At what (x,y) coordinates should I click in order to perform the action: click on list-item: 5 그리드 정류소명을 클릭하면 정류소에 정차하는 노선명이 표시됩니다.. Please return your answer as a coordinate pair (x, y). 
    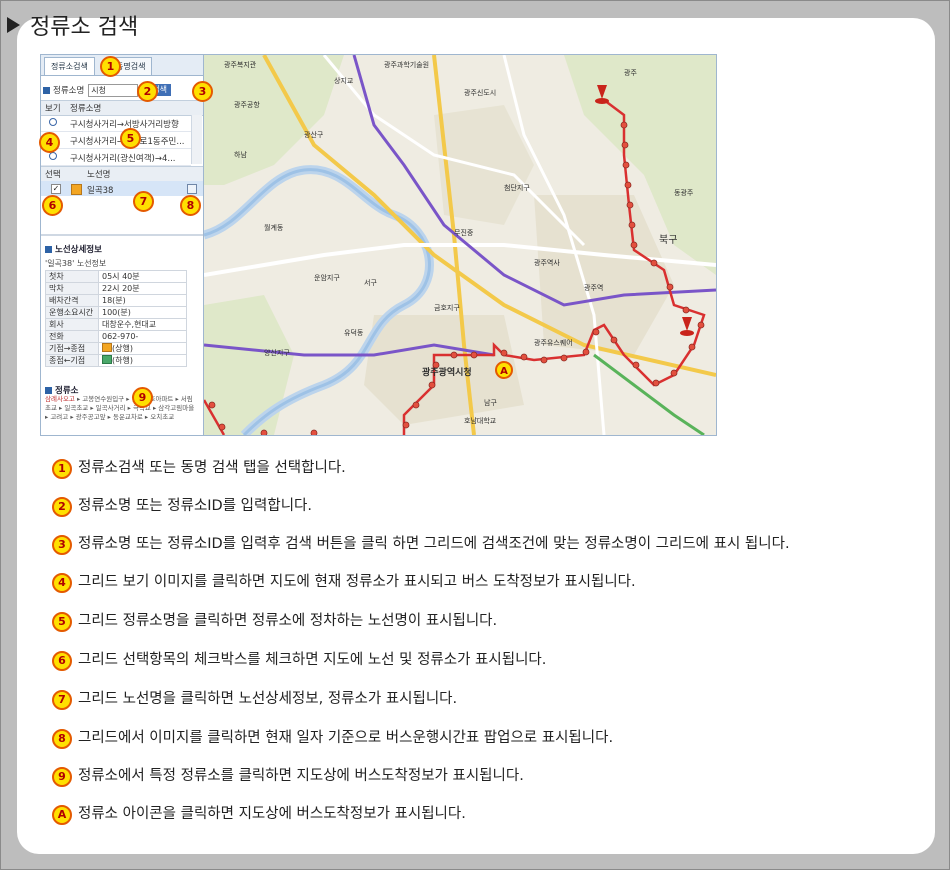
    Looking at the image, I should click on (492, 621).